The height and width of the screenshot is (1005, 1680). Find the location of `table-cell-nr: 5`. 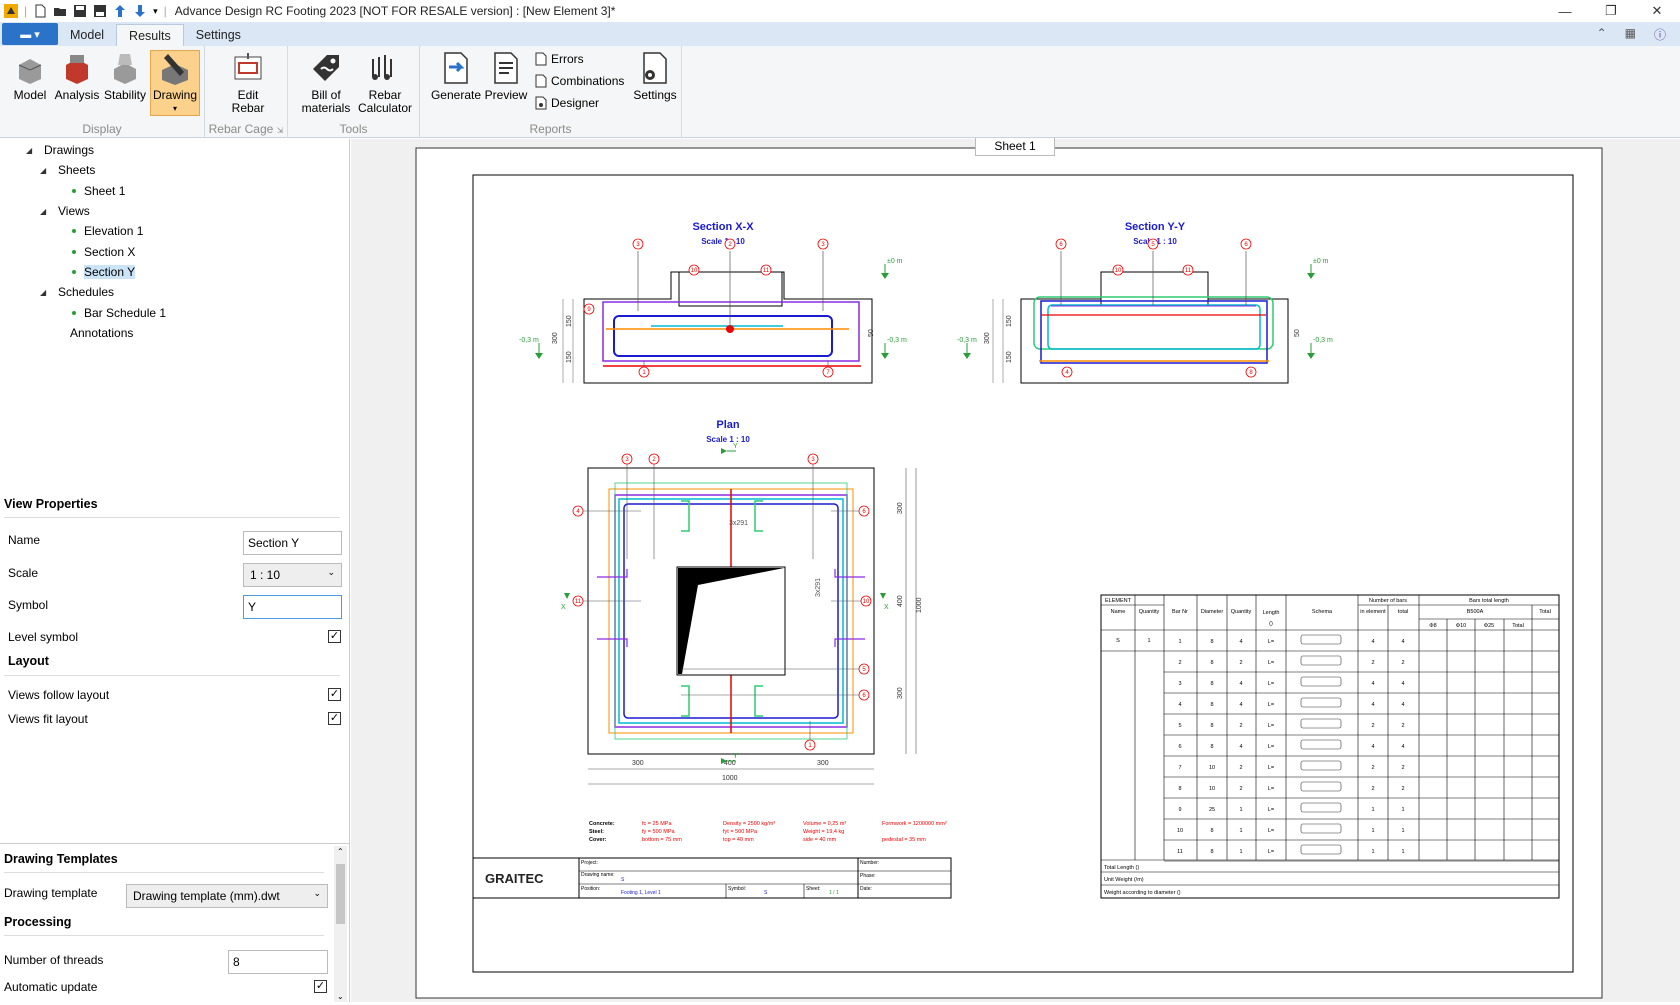

table-cell-nr: 5 is located at coordinates (1179, 726).